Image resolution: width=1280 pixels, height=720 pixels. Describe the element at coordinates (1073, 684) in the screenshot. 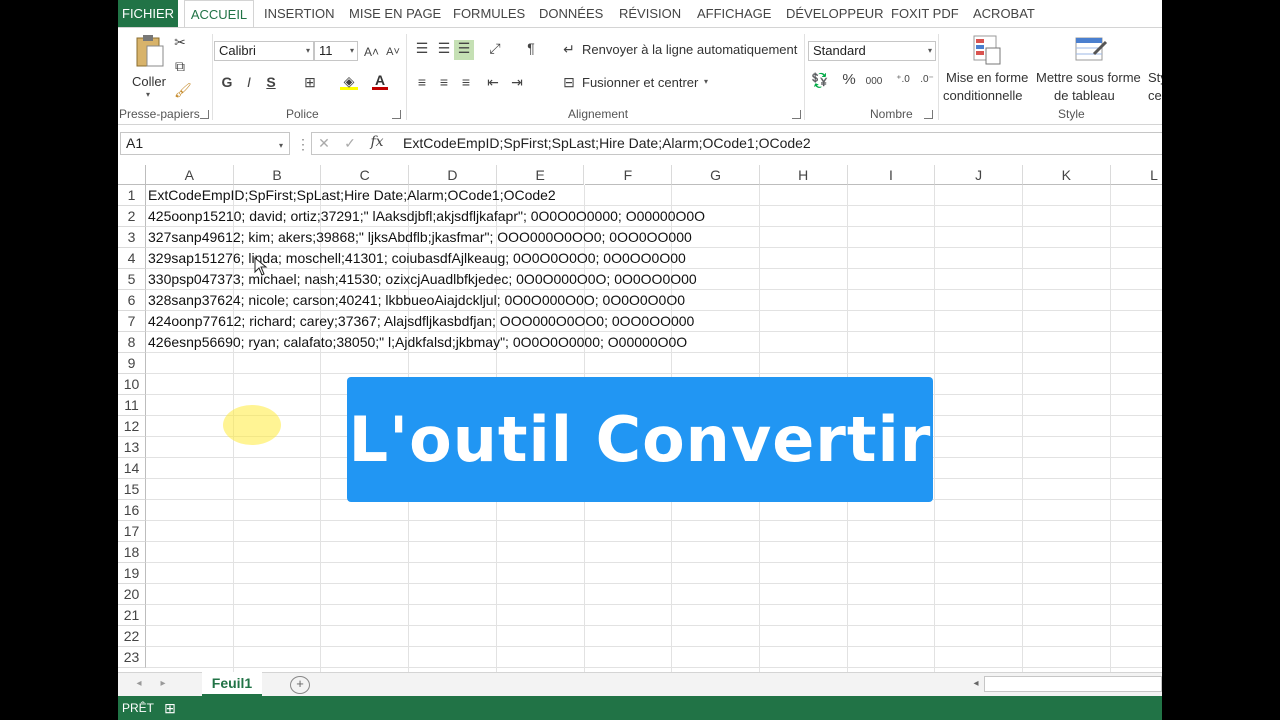

I see `horizontal-scrollbar` at that location.